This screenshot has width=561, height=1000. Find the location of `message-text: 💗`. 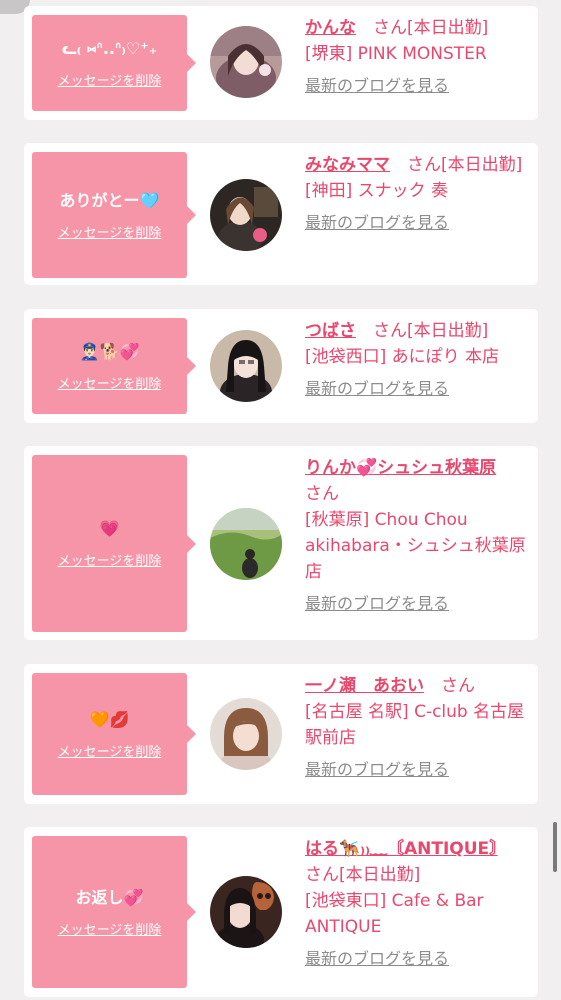

message-text: 💗 is located at coordinates (109, 528).